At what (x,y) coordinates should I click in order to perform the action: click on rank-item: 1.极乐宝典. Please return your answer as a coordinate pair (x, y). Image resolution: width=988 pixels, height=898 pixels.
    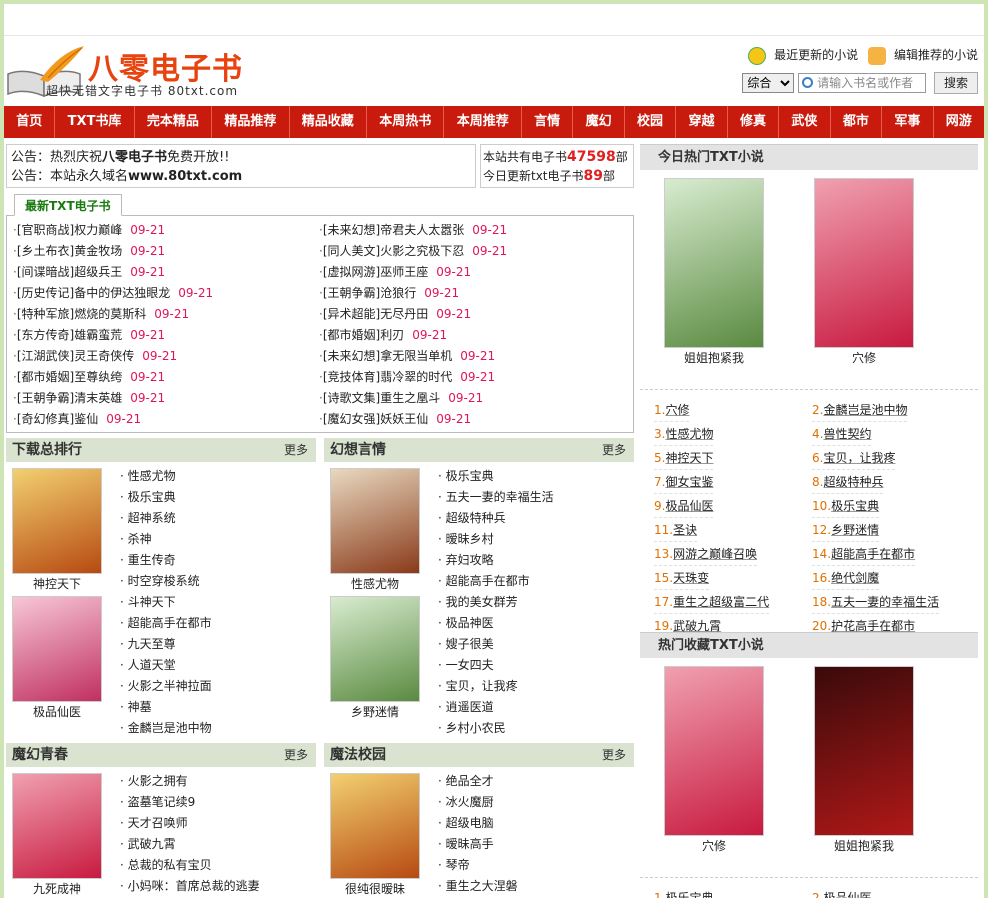
    Looking at the image, I should click on (683, 892).